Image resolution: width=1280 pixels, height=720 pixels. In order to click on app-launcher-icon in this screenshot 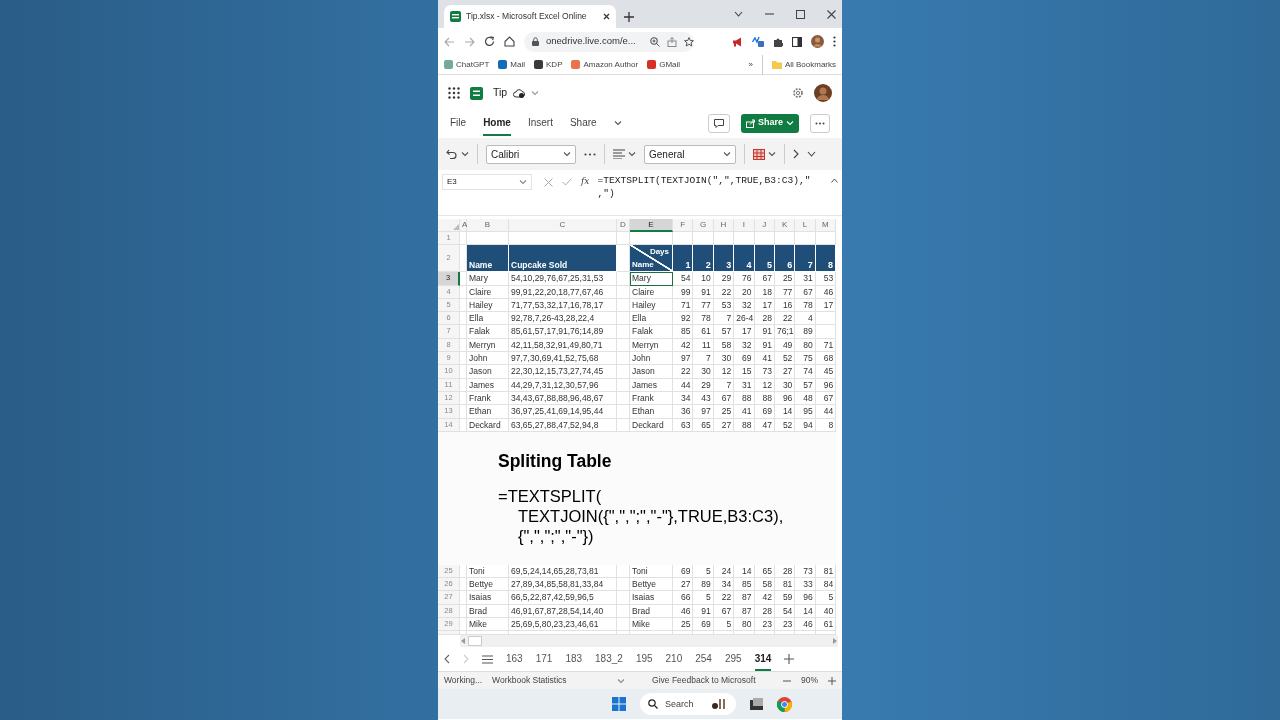, I will do `click(454, 93)`.